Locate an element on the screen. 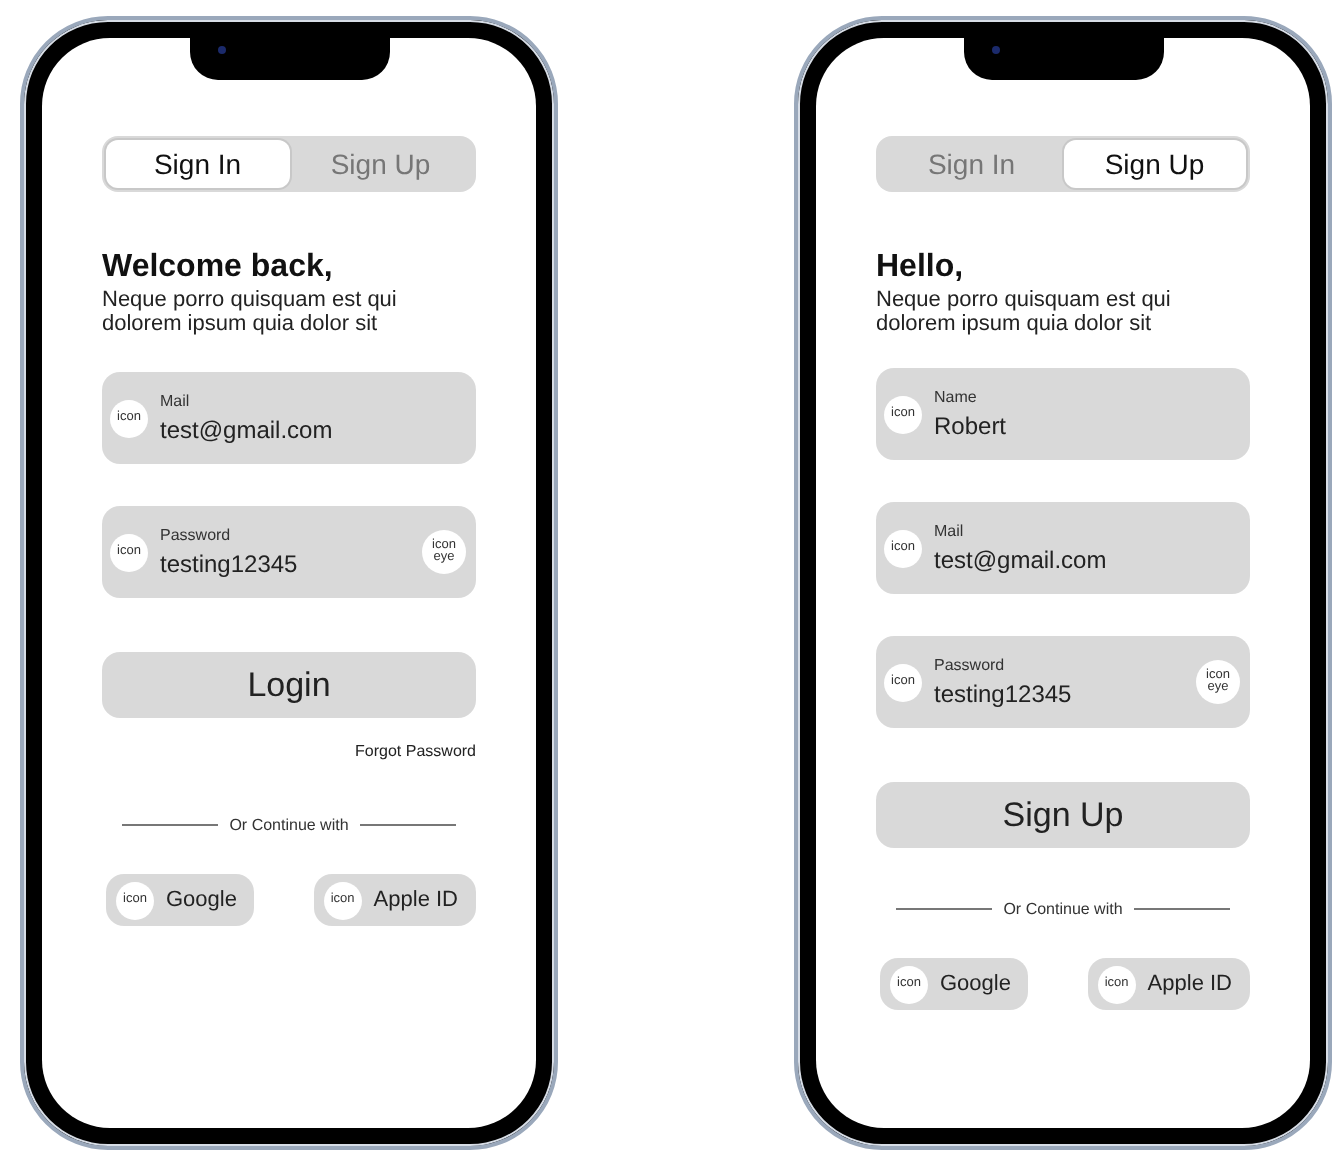  primary-button: Login is located at coordinates (289, 685).